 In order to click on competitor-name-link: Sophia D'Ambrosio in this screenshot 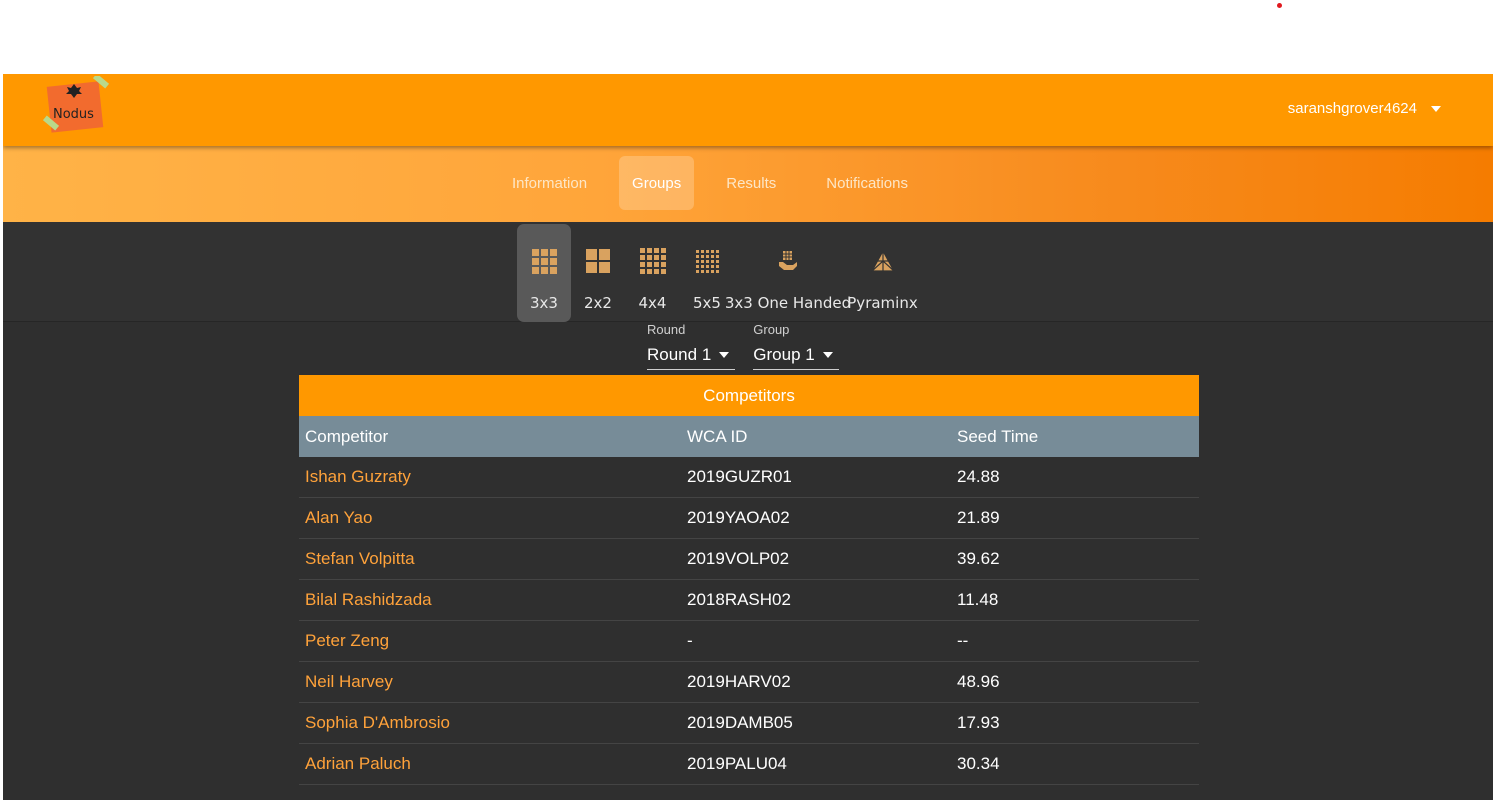, I will do `click(493, 723)`.